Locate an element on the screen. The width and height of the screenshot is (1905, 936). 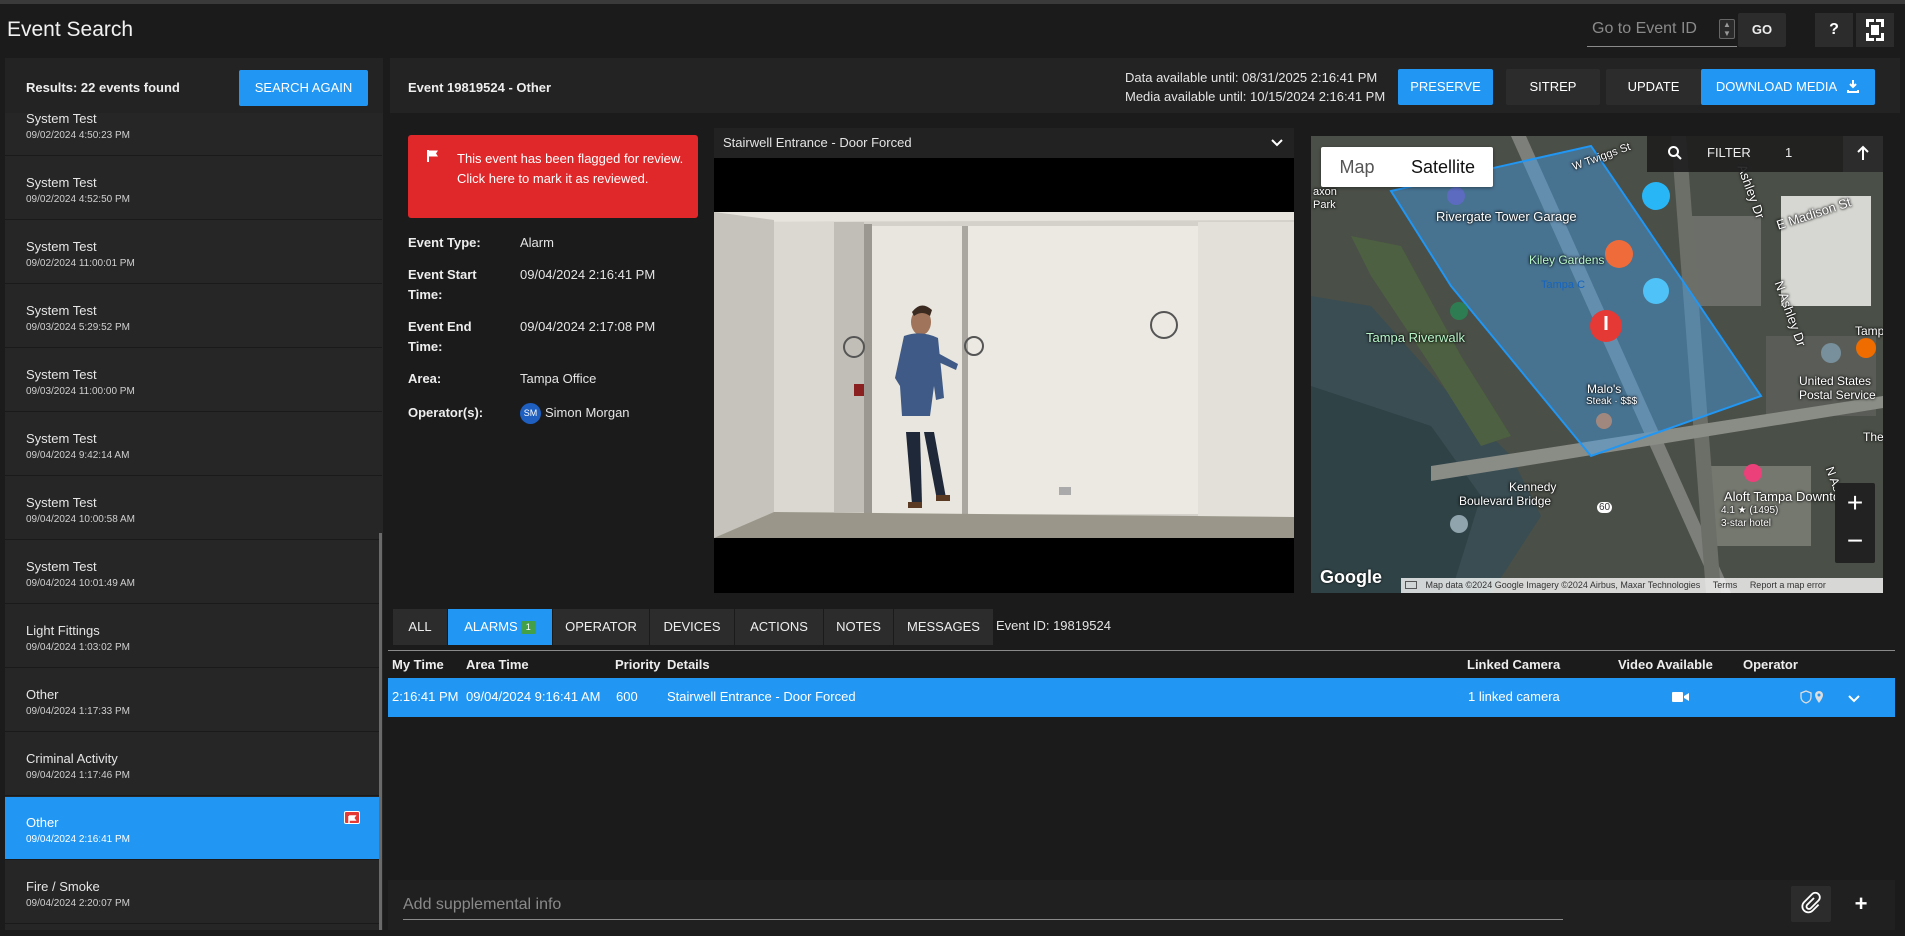
tab-actions: ACTIONS is located at coordinates (779, 627).